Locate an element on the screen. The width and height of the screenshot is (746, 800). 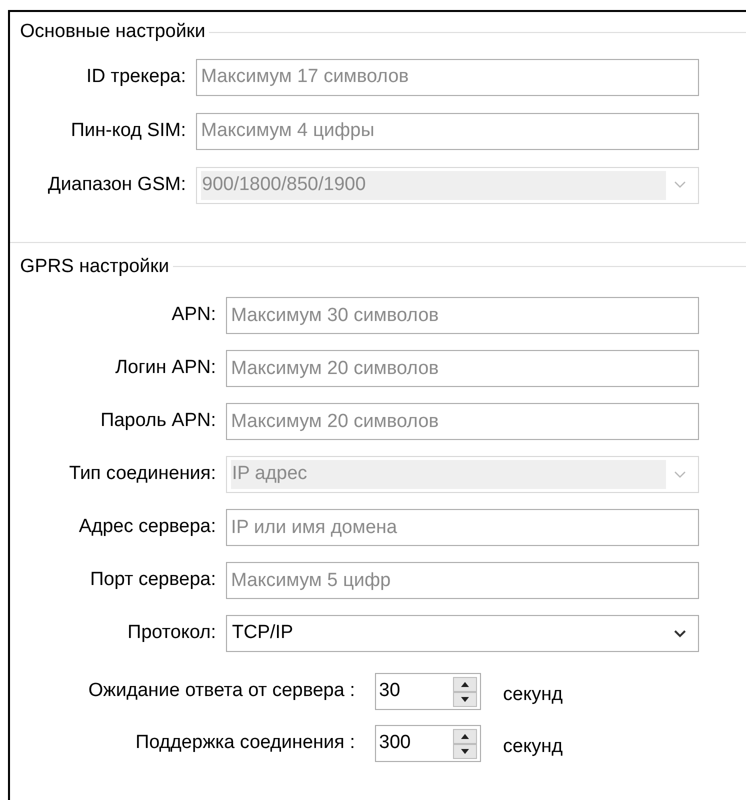
field-label: Пин-код SIM: is located at coordinates (128, 130).